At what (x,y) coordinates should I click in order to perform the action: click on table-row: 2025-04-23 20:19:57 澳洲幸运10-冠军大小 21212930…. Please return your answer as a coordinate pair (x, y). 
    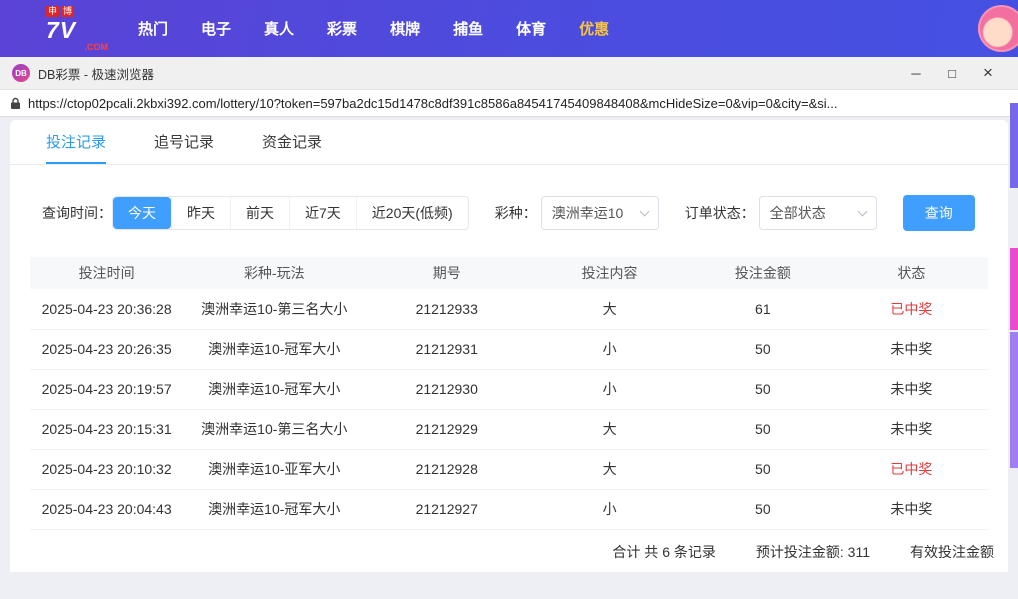
    Looking at the image, I should click on (509, 389).